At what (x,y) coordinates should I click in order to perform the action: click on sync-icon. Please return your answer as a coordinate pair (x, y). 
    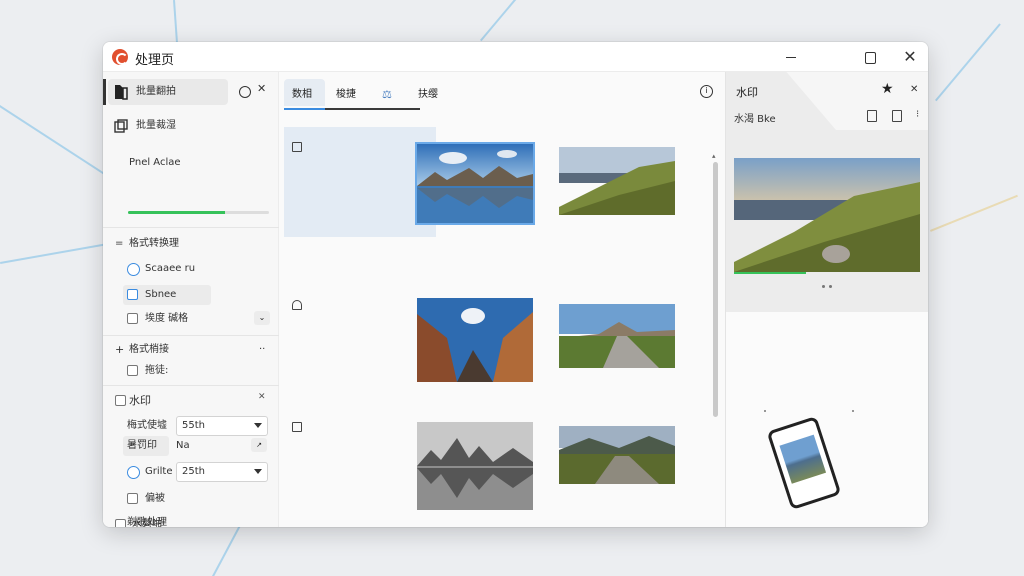
    Looking at the image, I should click on (245, 92).